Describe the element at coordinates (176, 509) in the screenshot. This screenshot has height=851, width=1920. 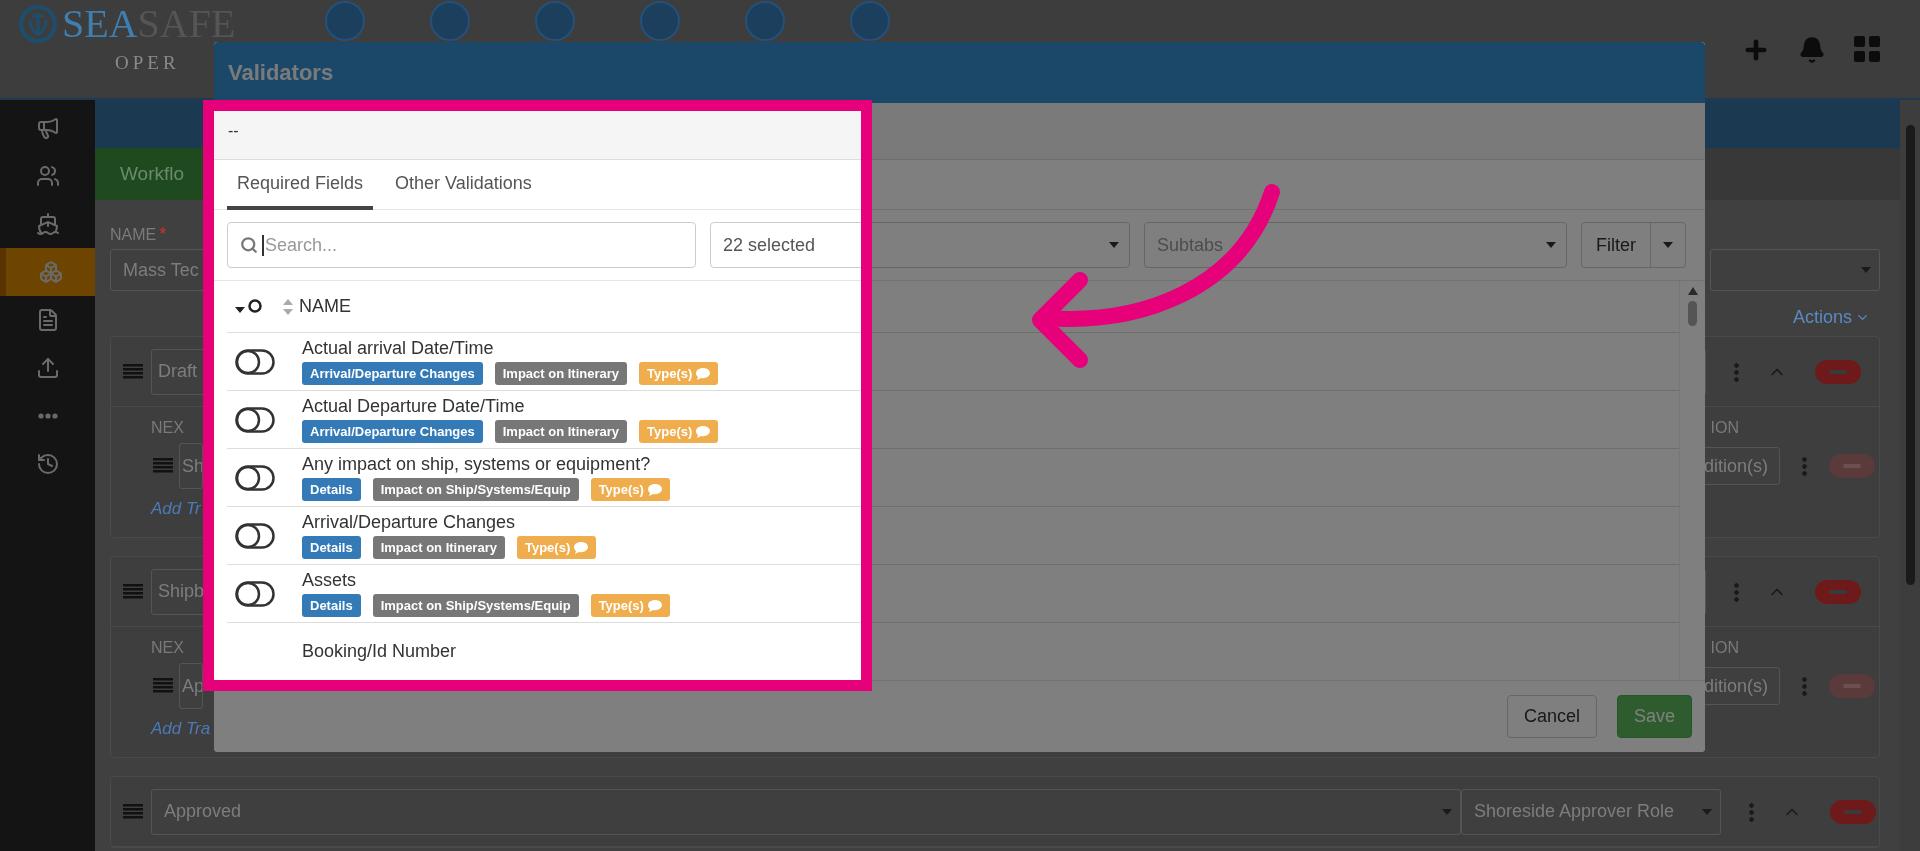
I see `add-transition-link: Add Tr` at that location.